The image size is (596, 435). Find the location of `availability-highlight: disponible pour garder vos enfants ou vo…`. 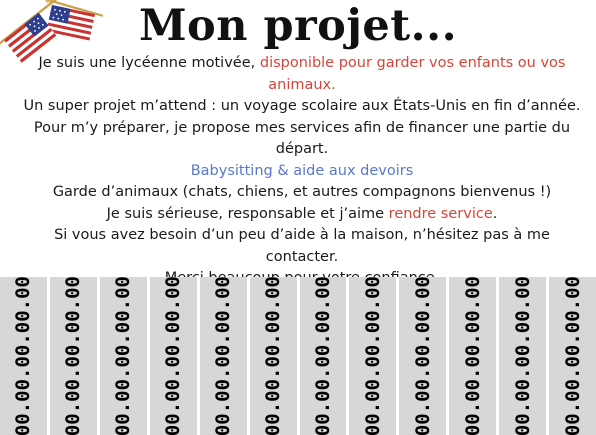

availability-highlight: disponible pour garder vos enfants ou vo… is located at coordinates (412, 74).